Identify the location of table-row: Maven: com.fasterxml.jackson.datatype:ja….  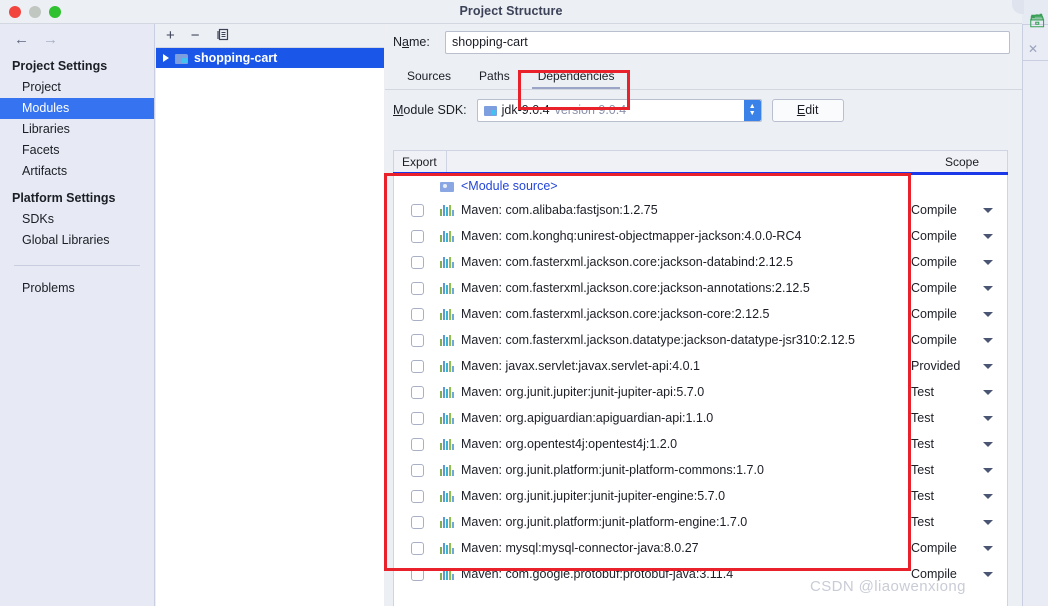
(700, 340).